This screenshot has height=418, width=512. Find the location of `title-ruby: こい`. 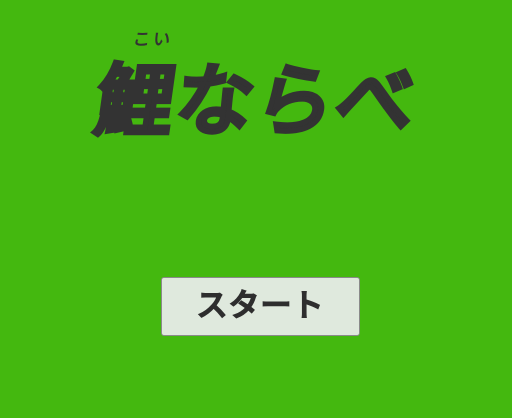

title-ruby: こい is located at coordinates (153, 40).